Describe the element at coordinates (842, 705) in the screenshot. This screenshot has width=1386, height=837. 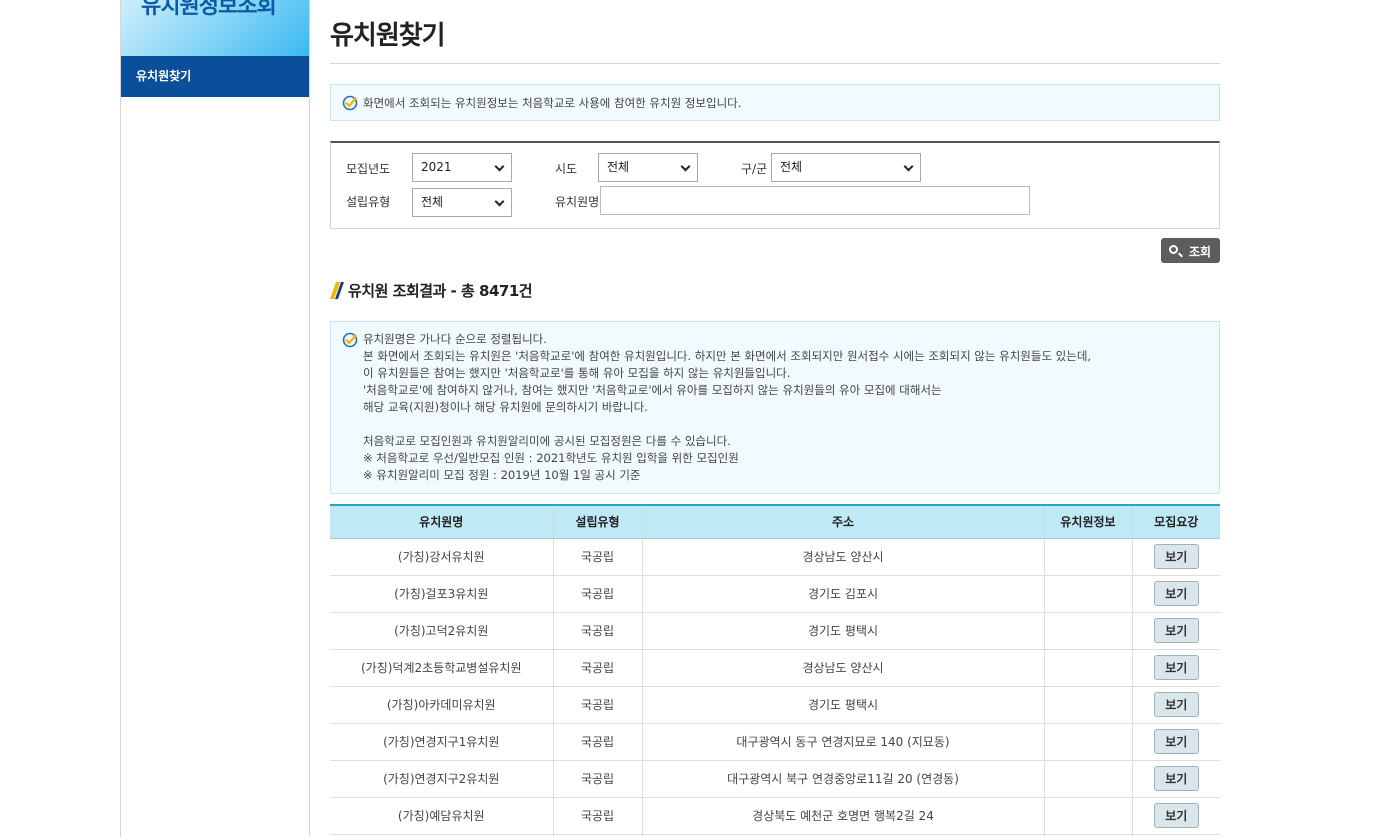
I see `cell-address: 경기도 평택시` at that location.